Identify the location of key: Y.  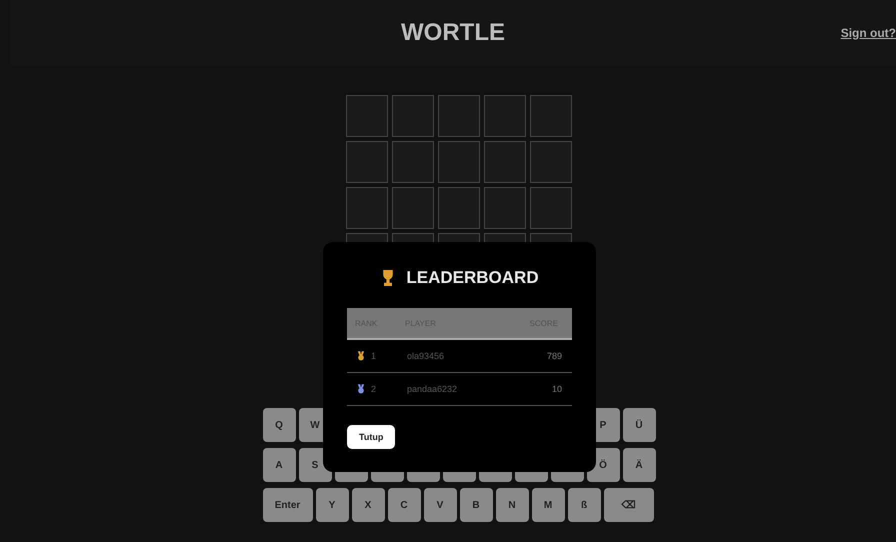
(332, 505).